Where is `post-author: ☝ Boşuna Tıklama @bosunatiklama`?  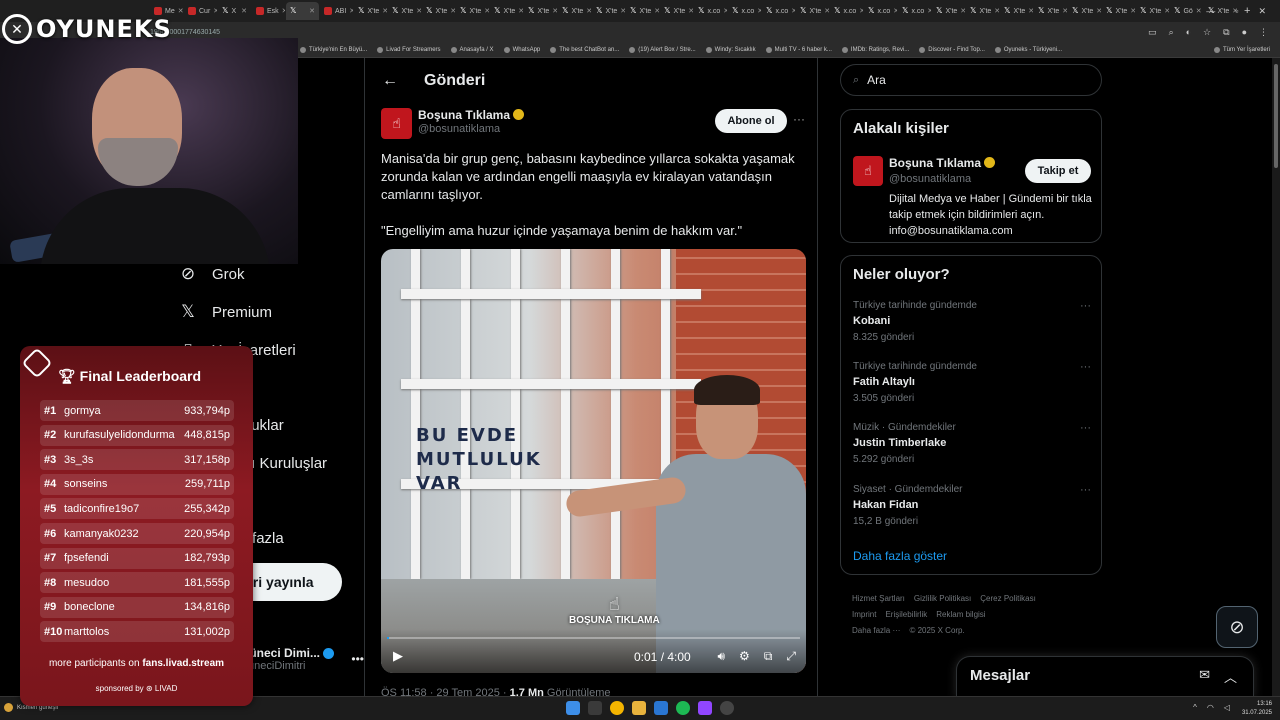 post-author: ☝ Boşuna Tıklama @bosunatiklama is located at coordinates (453, 123).